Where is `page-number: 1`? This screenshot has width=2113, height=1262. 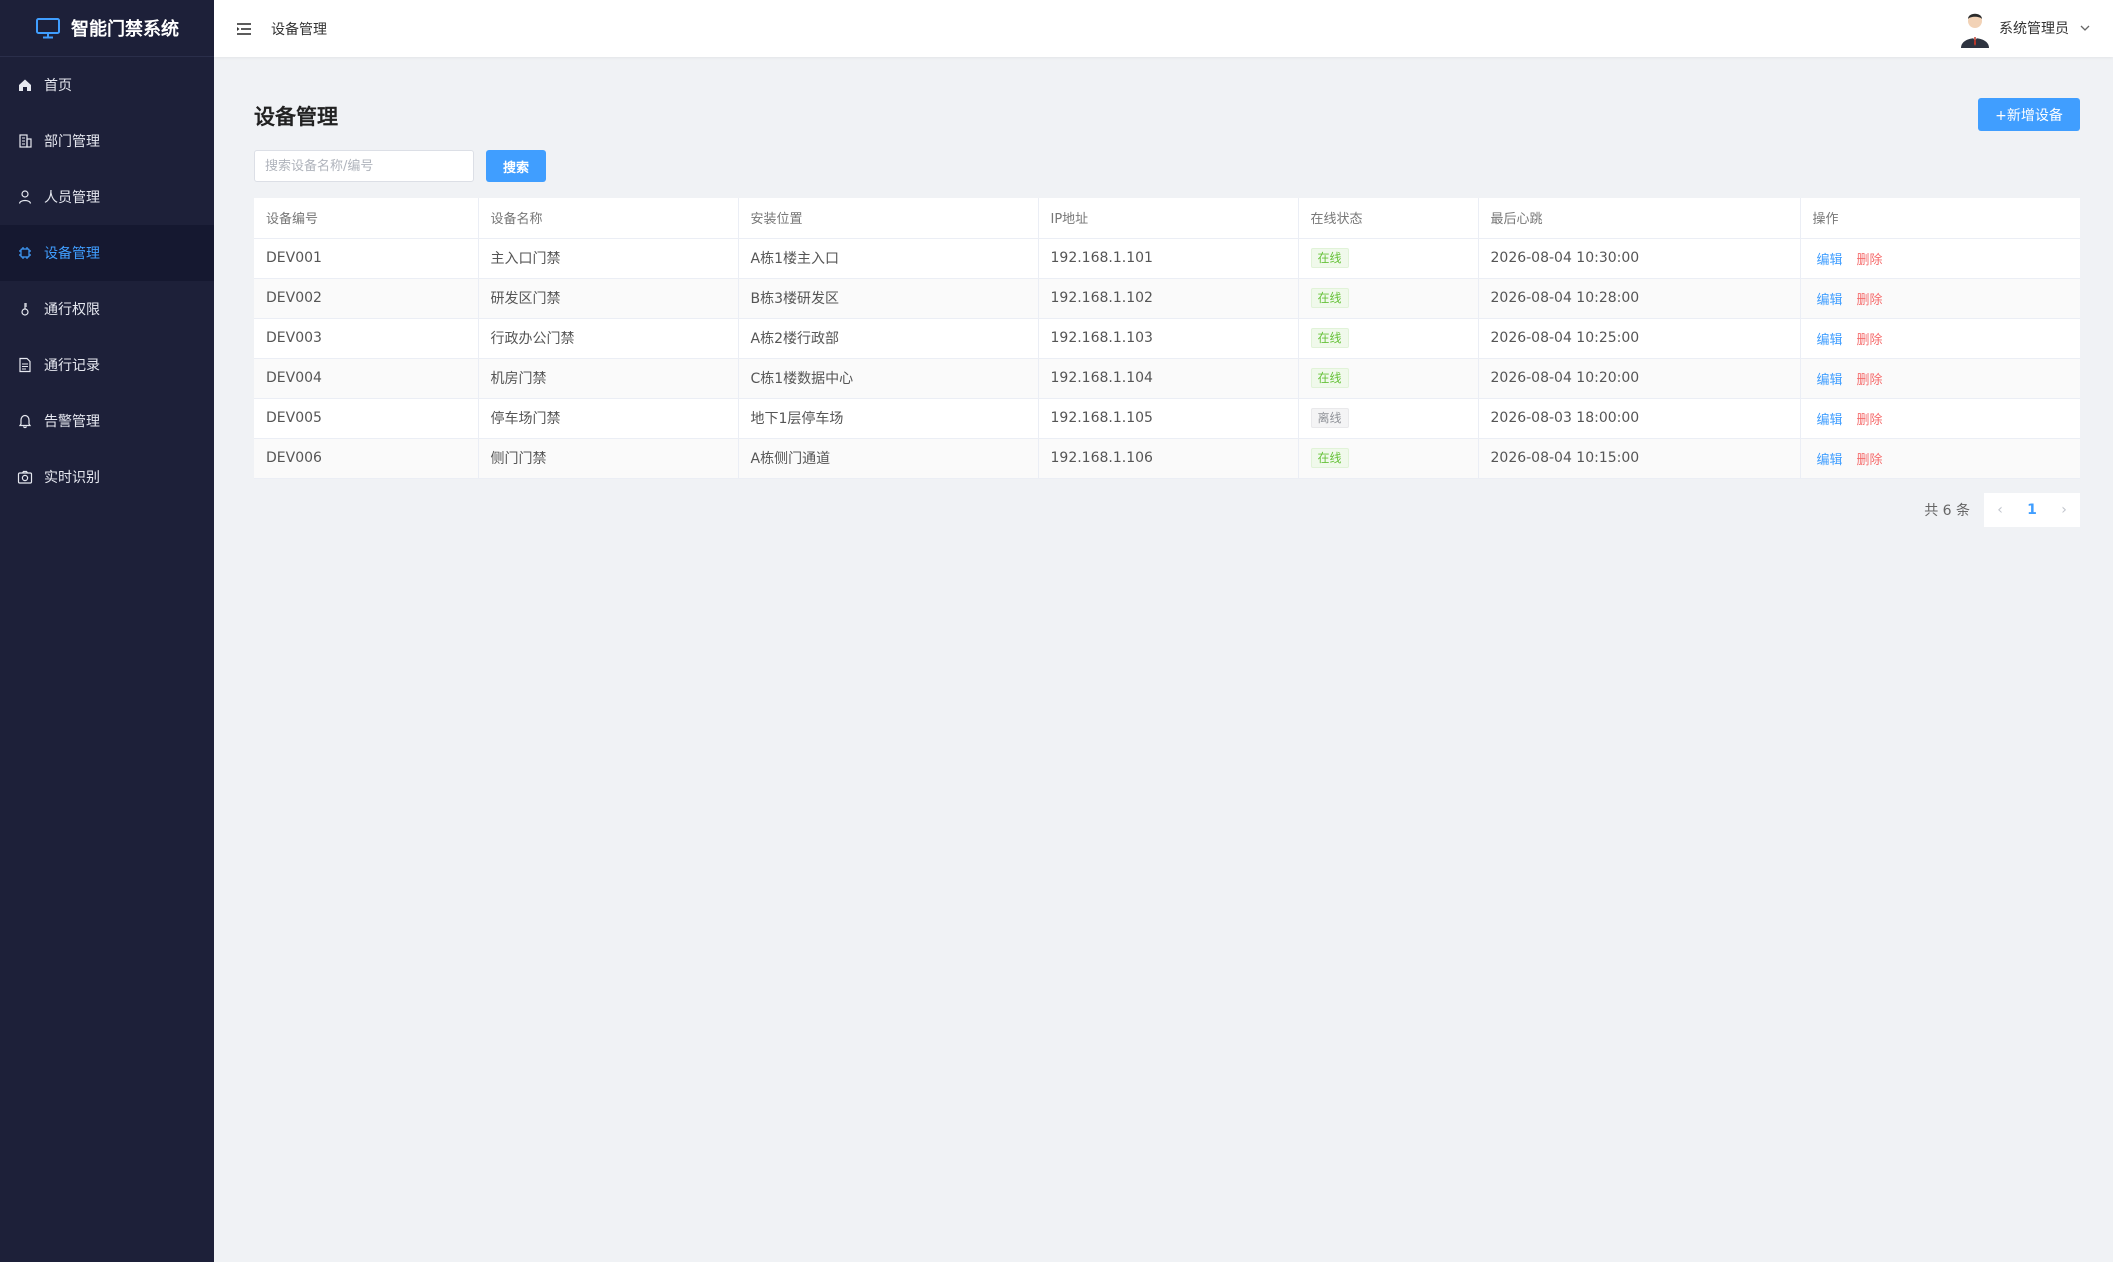
page-number: 1 is located at coordinates (2032, 510).